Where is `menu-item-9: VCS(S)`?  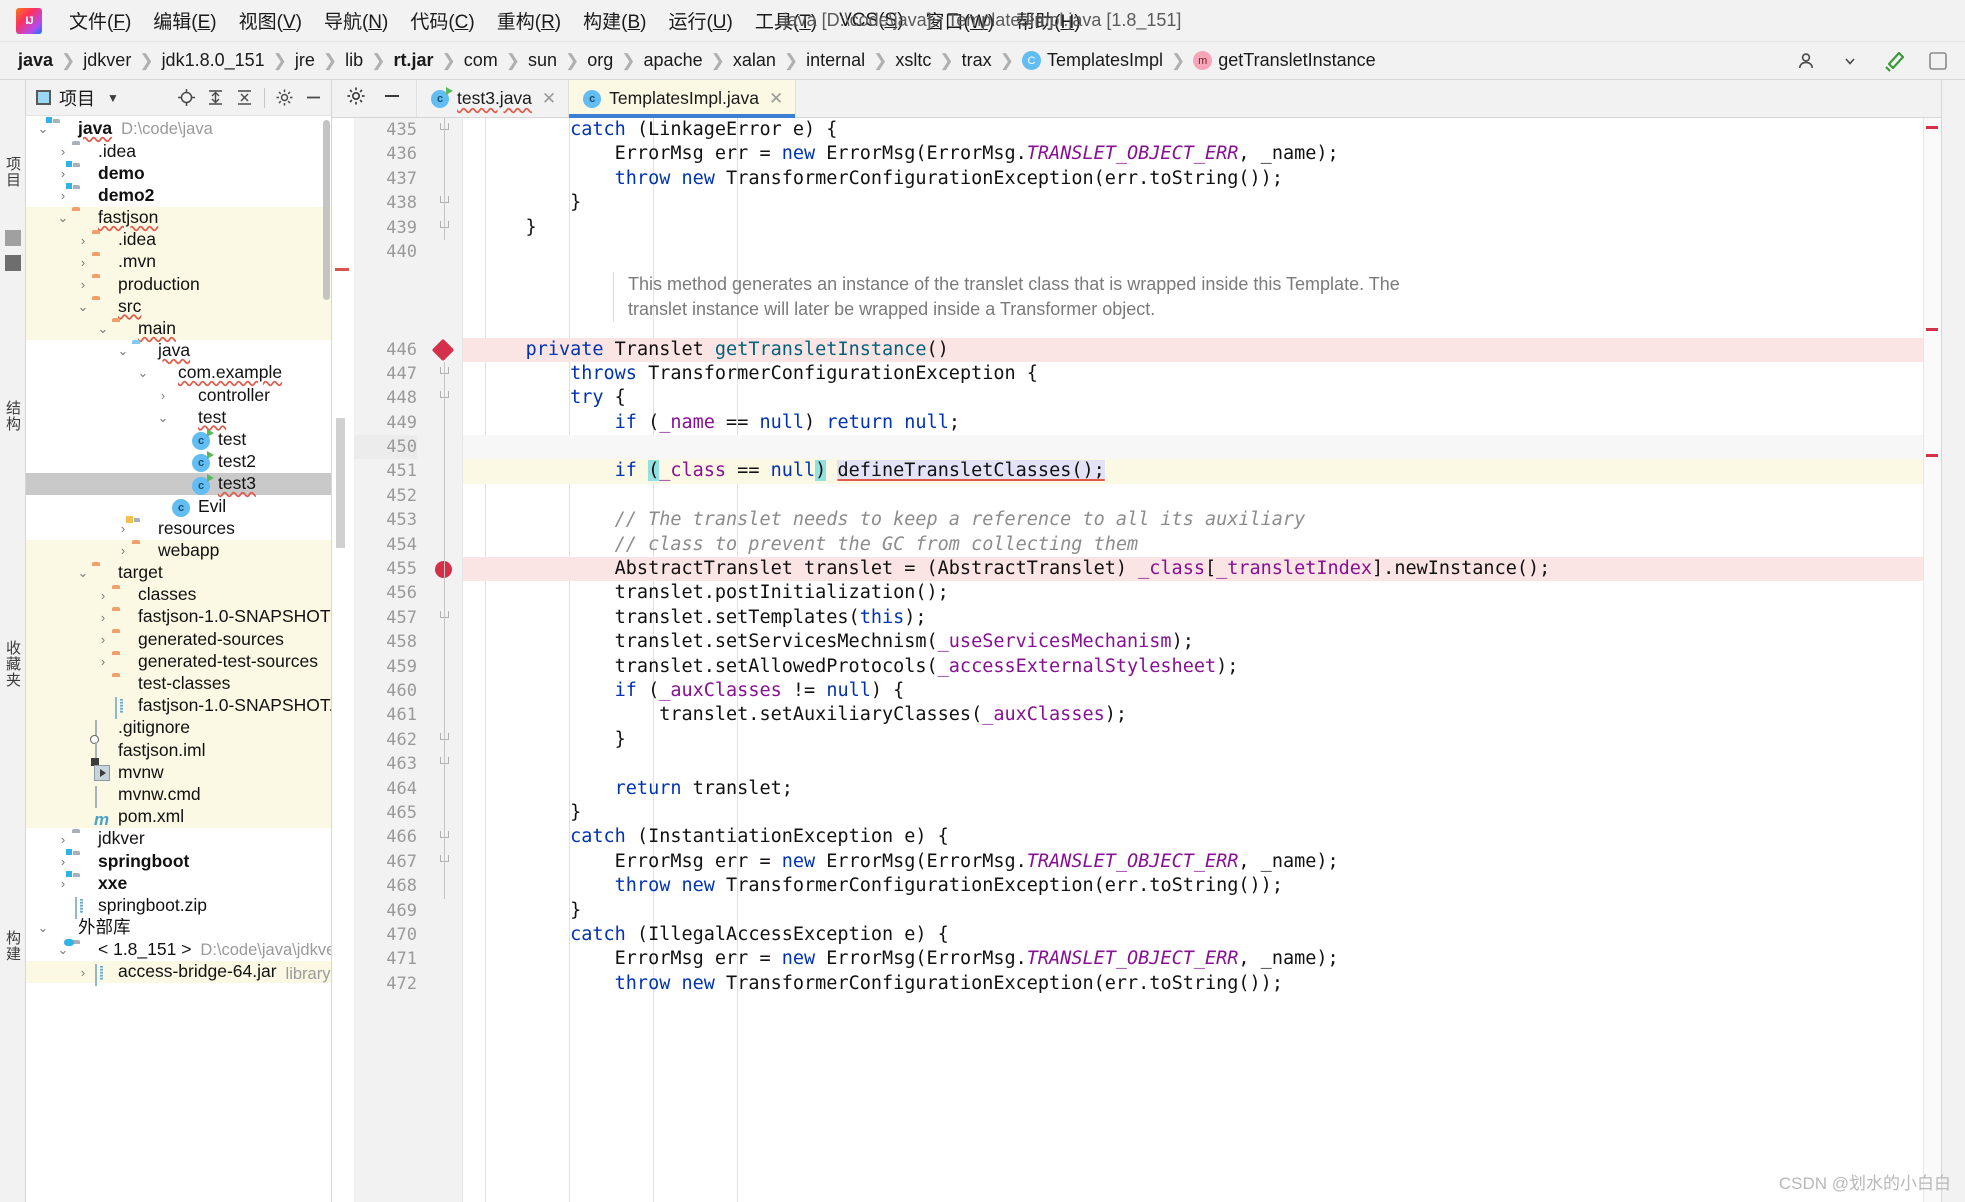
menu-item-9: VCS(S) is located at coordinates (871, 21).